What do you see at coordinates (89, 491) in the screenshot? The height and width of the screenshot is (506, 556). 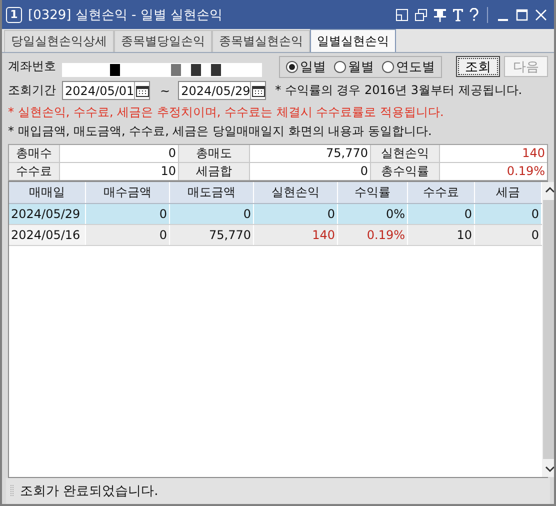 I see `status-text: 조회가 완료되었습니다.` at bounding box center [89, 491].